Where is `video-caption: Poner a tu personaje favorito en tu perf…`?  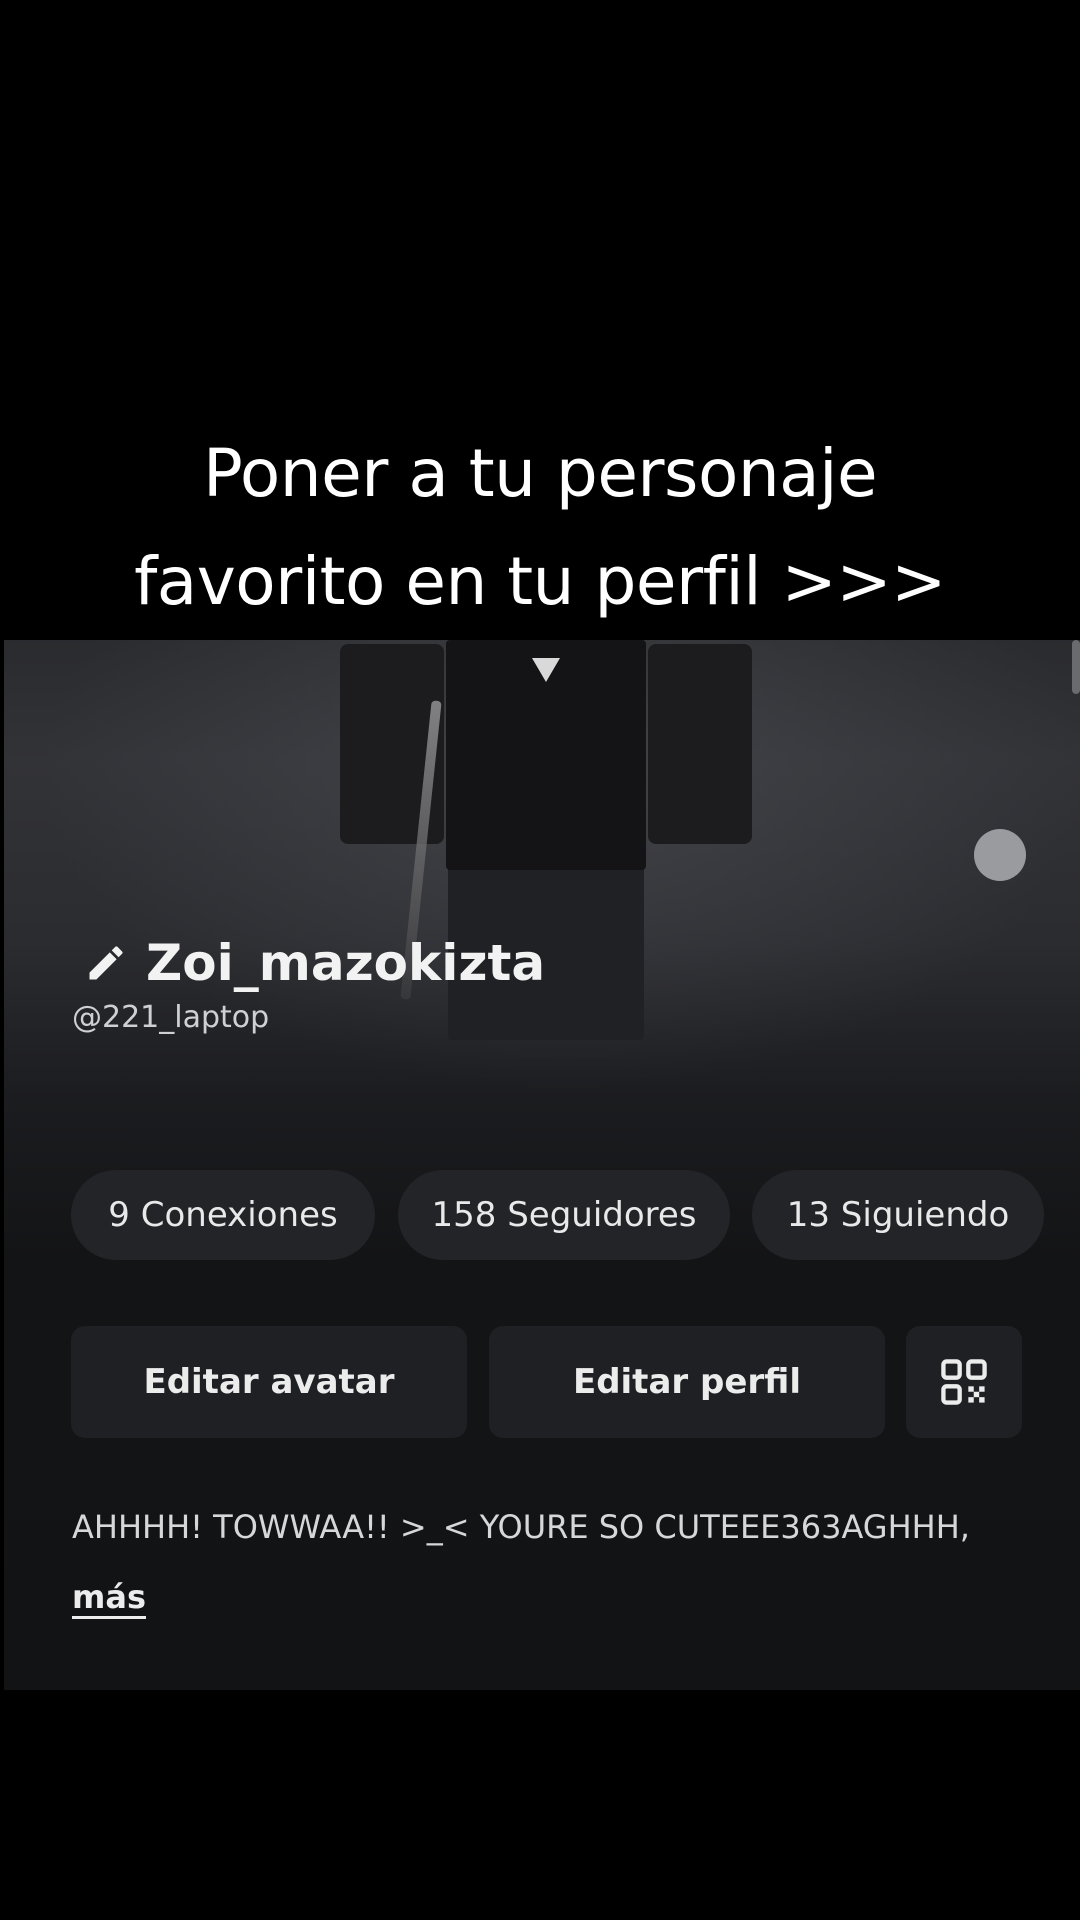 video-caption: Poner a tu personaje favorito en tu perf… is located at coordinates (540, 528).